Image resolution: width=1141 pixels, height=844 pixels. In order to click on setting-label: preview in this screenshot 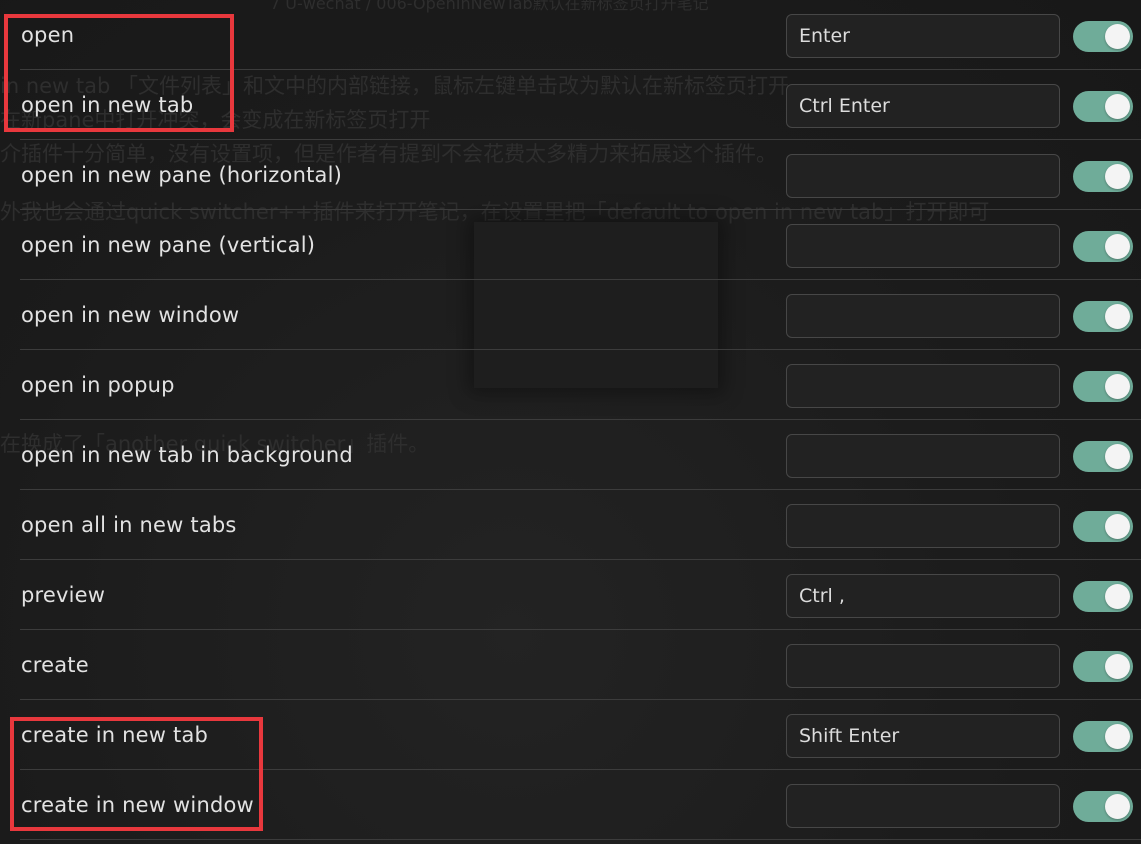, I will do `click(63, 595)`.